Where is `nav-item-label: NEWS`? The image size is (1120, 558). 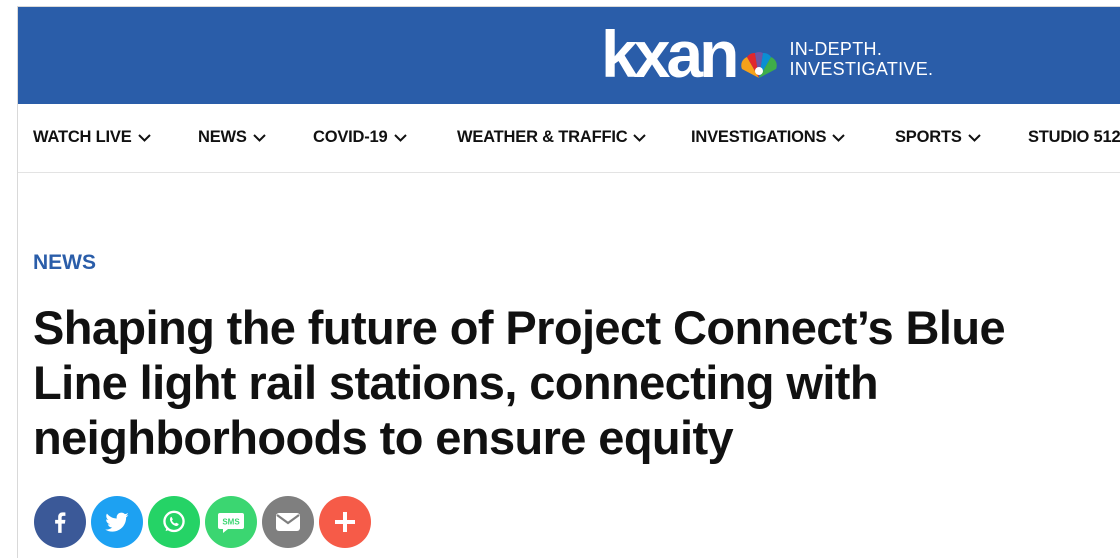
nav-item-label: NEWS is located at coordinates (222, 137).